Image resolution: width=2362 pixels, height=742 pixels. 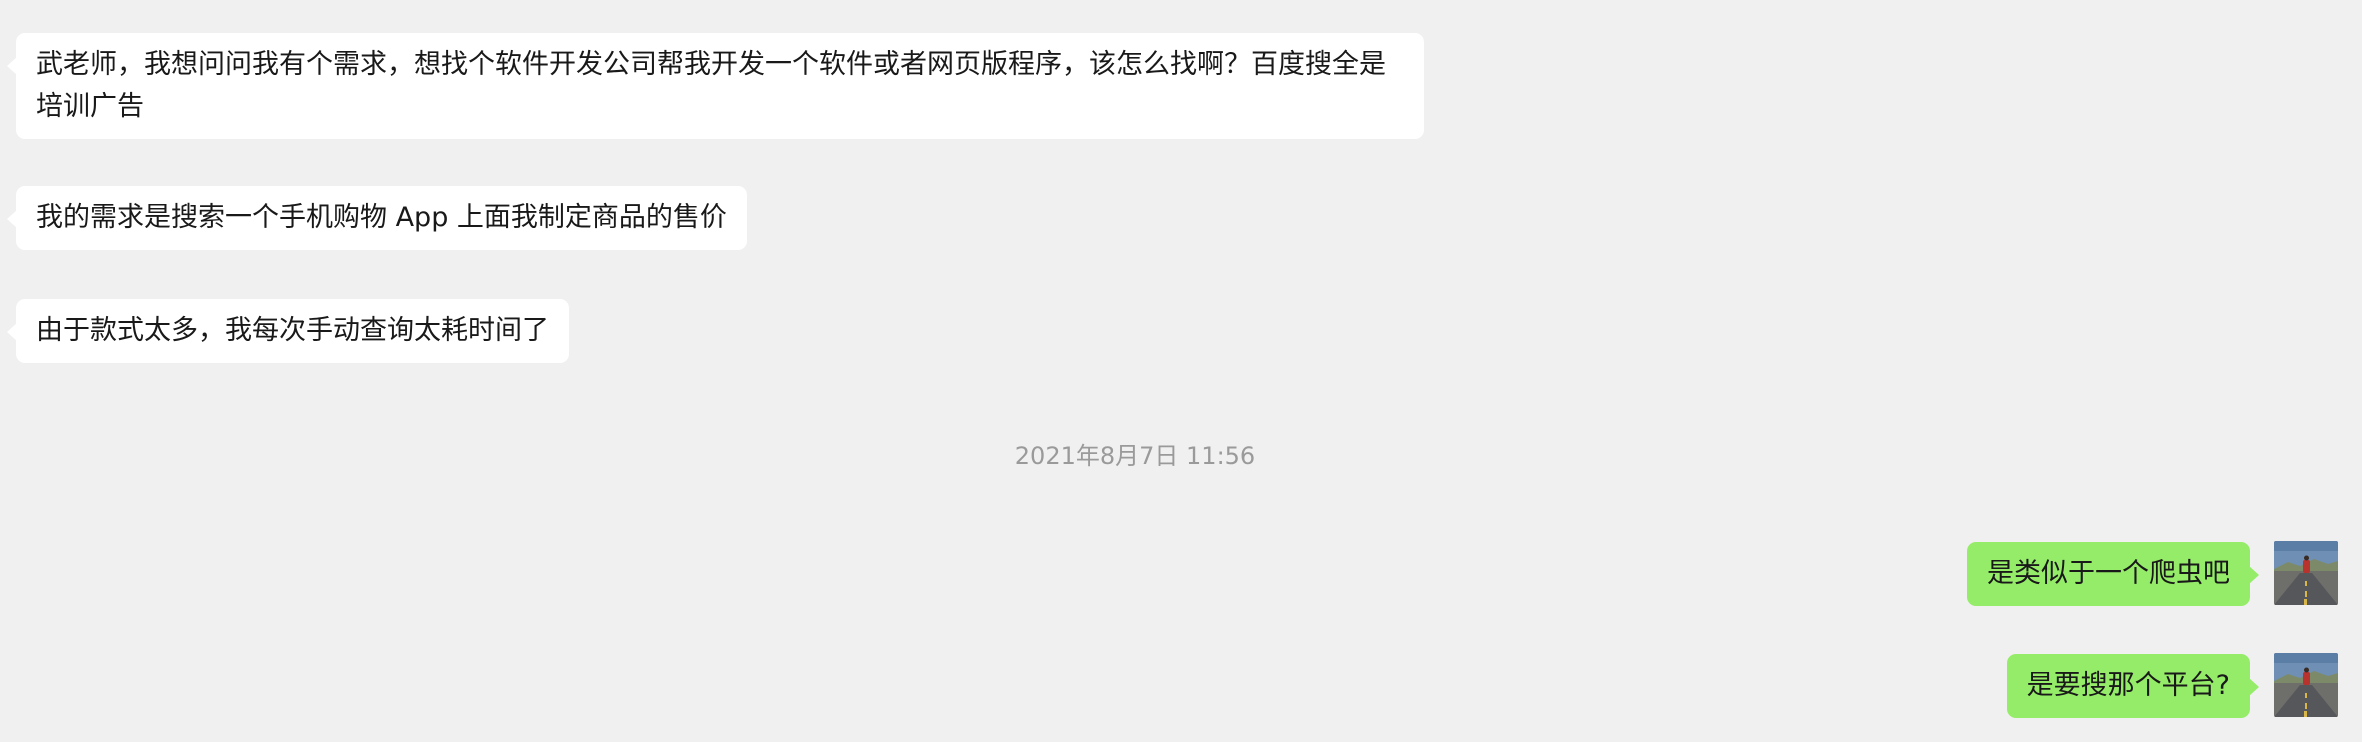 I want to click on incoming-message-bubble: 由于款式太多，我每次手动查询太耗时间了, so click(x=288, y=331).